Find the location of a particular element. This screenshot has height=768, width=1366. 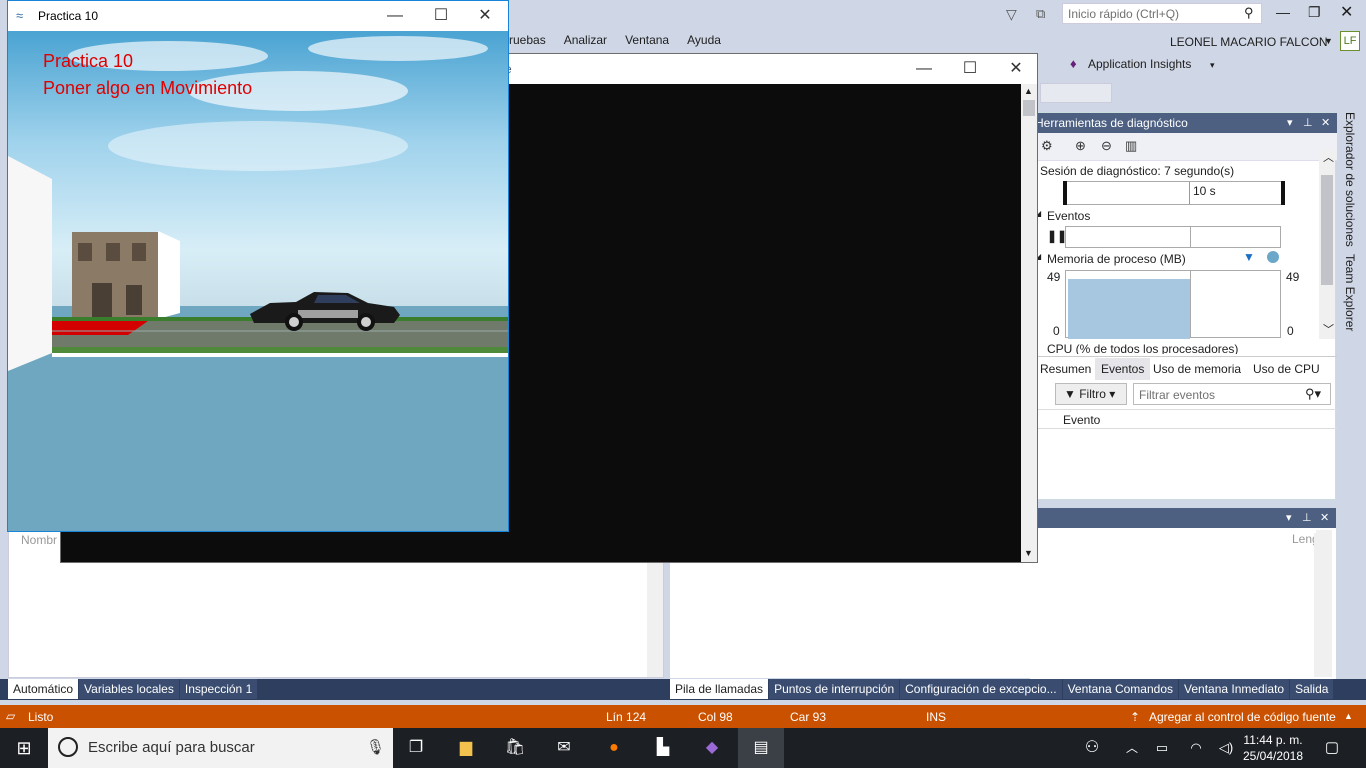

gear-icon: ⚙ is located at coordinates (1047, 146).